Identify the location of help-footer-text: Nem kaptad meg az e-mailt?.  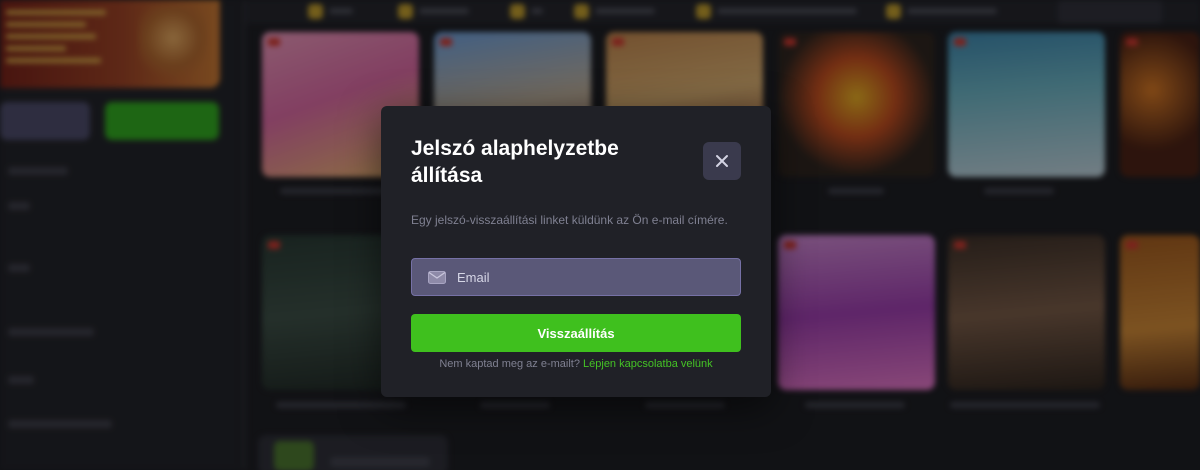
(509, 364).